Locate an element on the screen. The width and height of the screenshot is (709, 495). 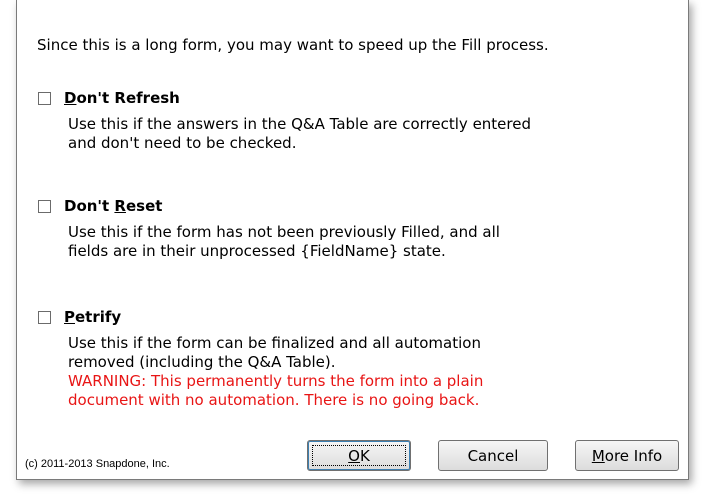
cancel-button-label: Cancel is located at coordinates (493, 455).